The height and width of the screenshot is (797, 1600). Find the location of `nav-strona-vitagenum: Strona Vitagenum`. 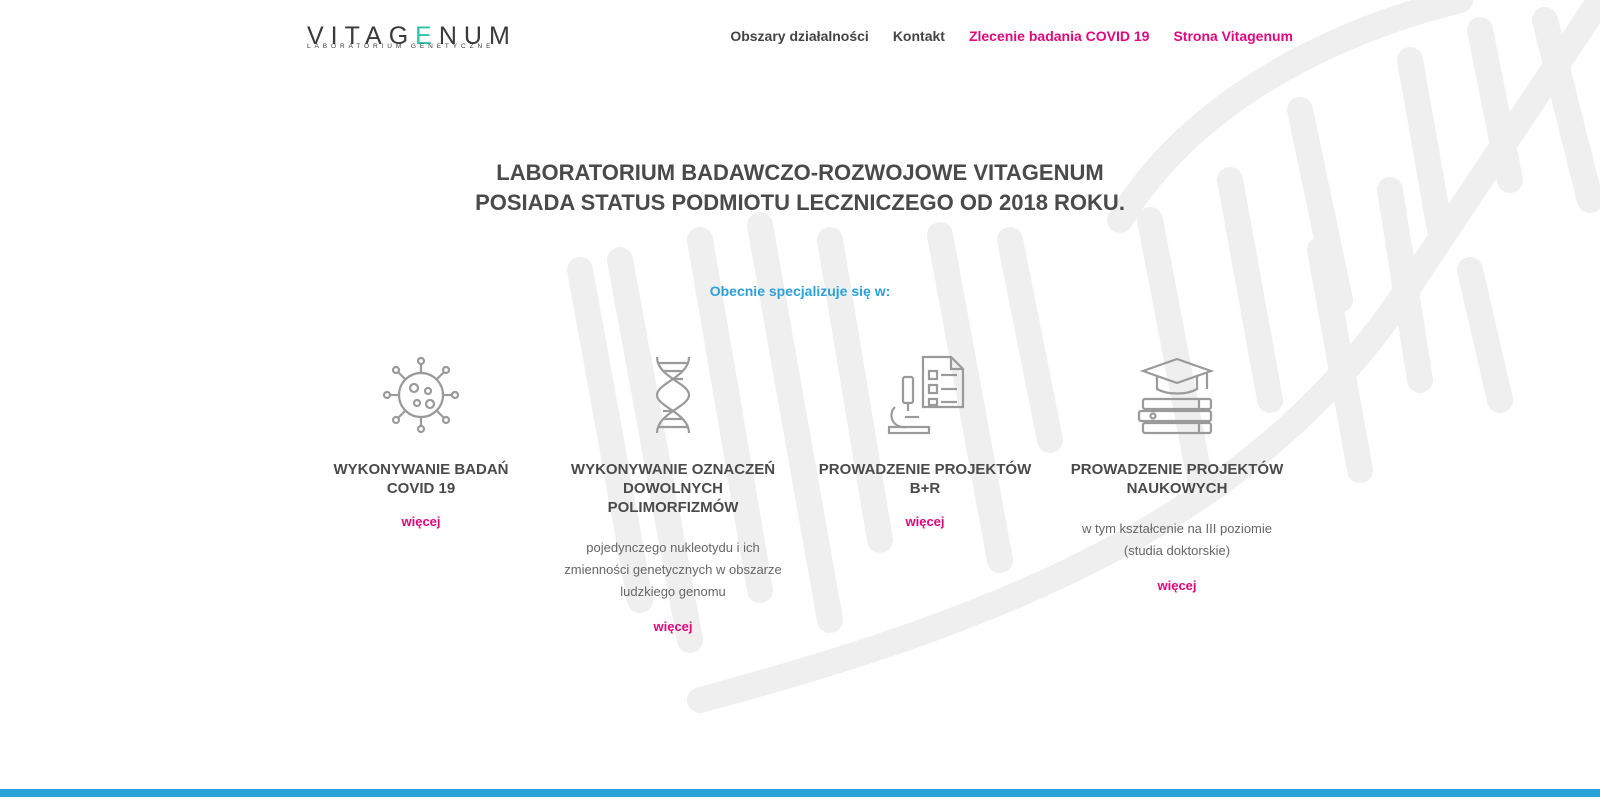

nav-strona-vitagenum: Strona Vitagenum is located at coordinates (1233, 36).